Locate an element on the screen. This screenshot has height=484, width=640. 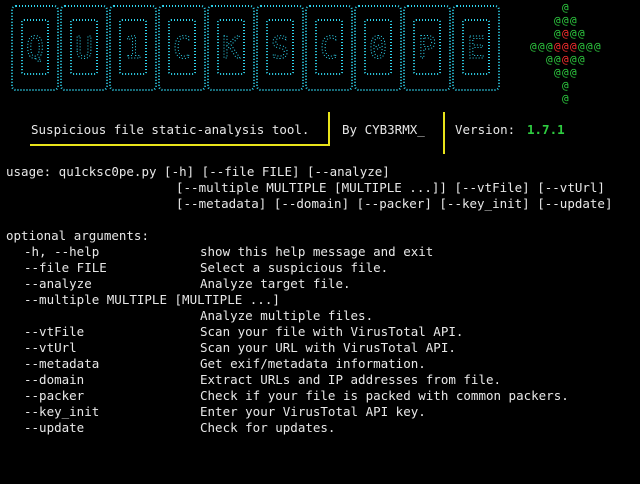
option-flag: --update is located at coordinates (54, 427).